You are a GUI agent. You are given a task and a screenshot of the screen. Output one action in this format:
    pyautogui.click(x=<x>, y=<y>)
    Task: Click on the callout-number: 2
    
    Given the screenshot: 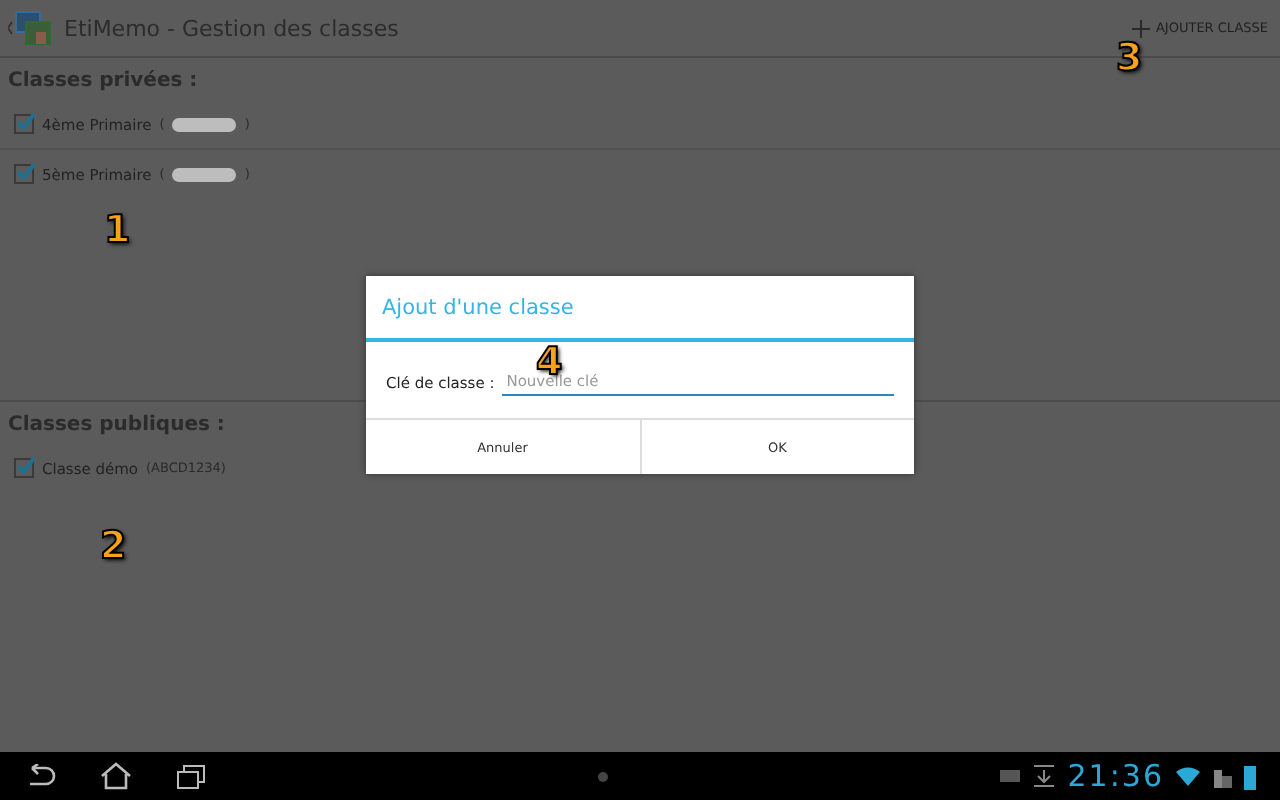 What is the action you would take?
    pyautogui.click(x=113, y=546)
    